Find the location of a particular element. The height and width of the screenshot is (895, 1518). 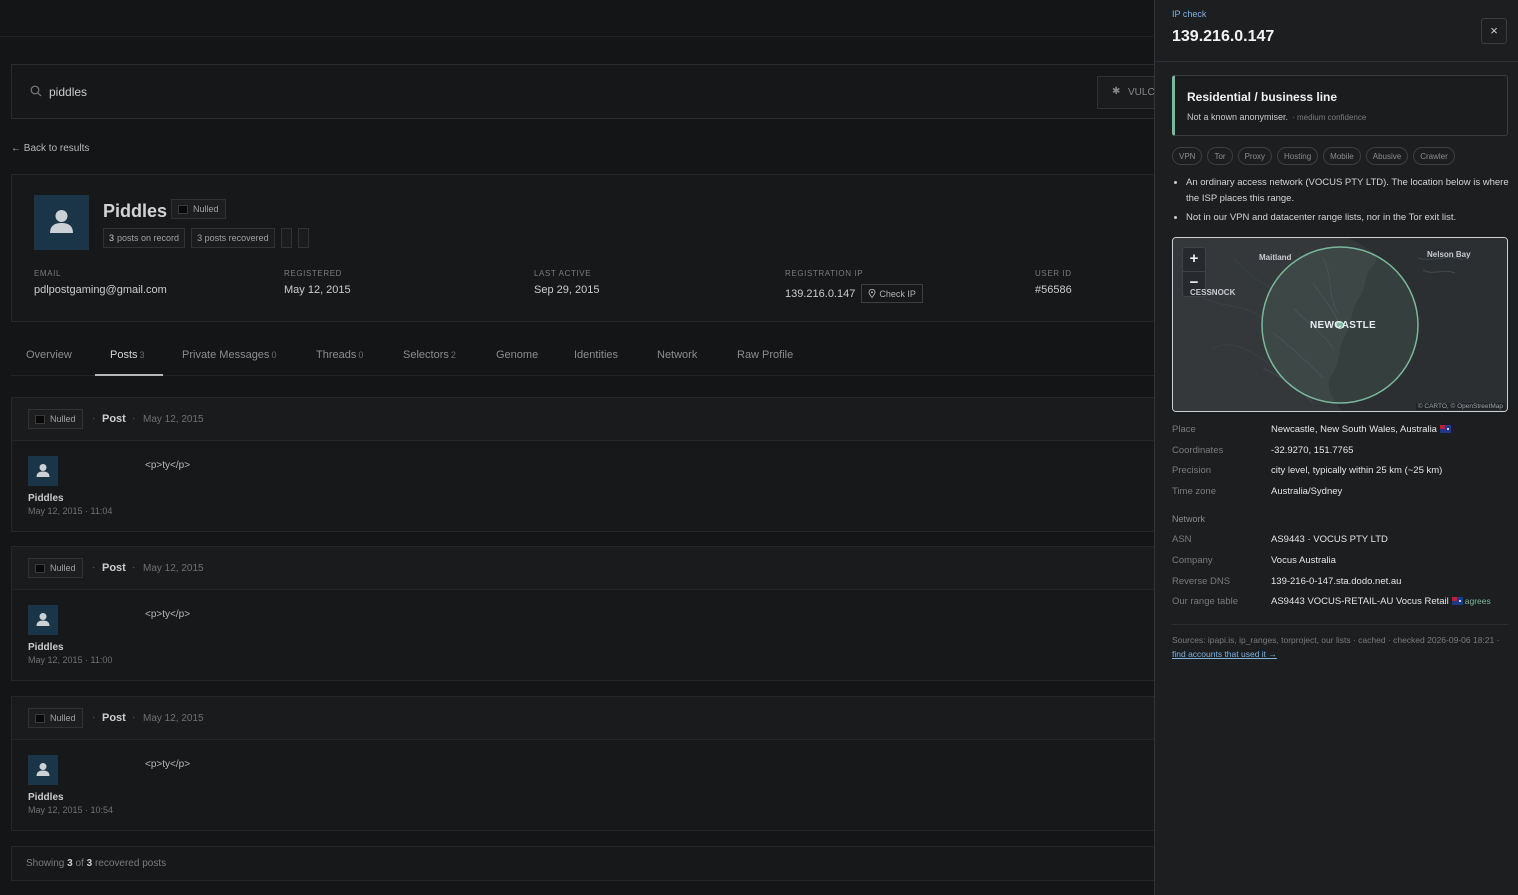

verdict-title: Residential / business line is located at coordinates (1262, 97).